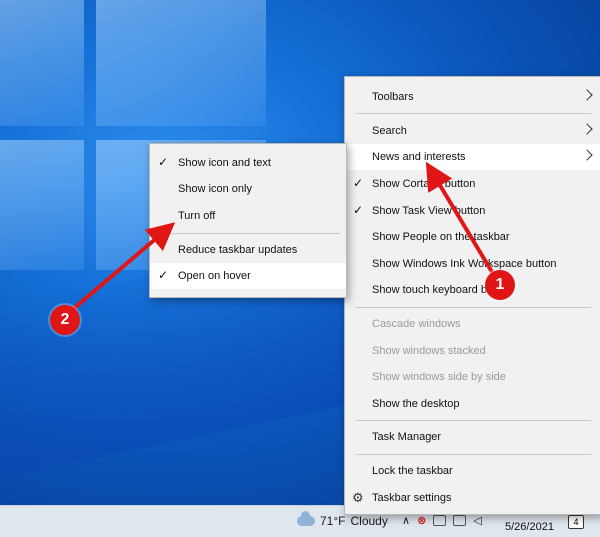 The width and height of the screenshot is (600, 537). What do you see at coordinates (389, 131) in the screenshot?
I see `menu-item-label: Search` at bounding box center [389, 131].